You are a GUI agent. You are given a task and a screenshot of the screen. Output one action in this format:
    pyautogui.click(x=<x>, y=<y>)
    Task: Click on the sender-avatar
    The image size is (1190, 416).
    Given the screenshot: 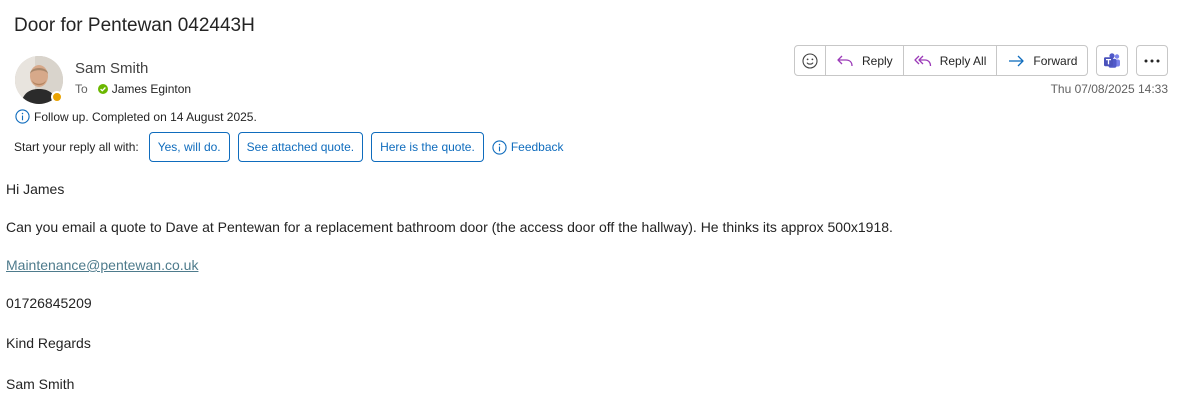 What is the action you would take?
    pyautogui.click(x=39, y=80)
    